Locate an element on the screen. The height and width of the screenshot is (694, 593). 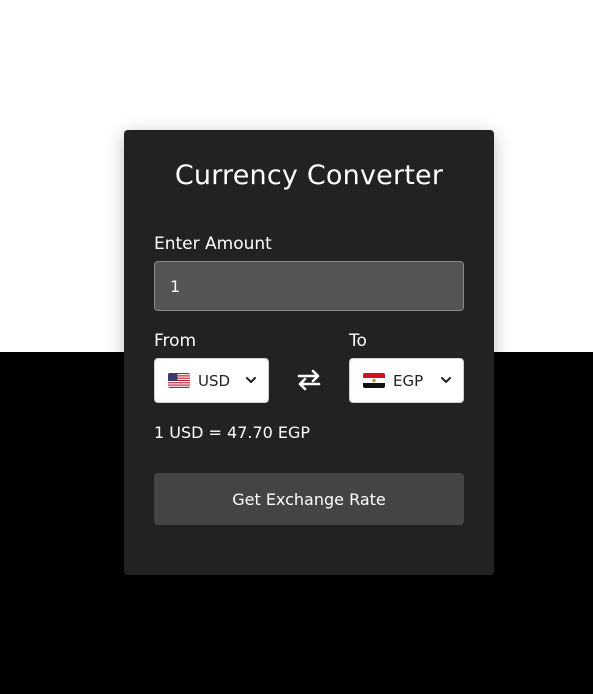
swap-arrows-icon is located at coordinates (309, 380).